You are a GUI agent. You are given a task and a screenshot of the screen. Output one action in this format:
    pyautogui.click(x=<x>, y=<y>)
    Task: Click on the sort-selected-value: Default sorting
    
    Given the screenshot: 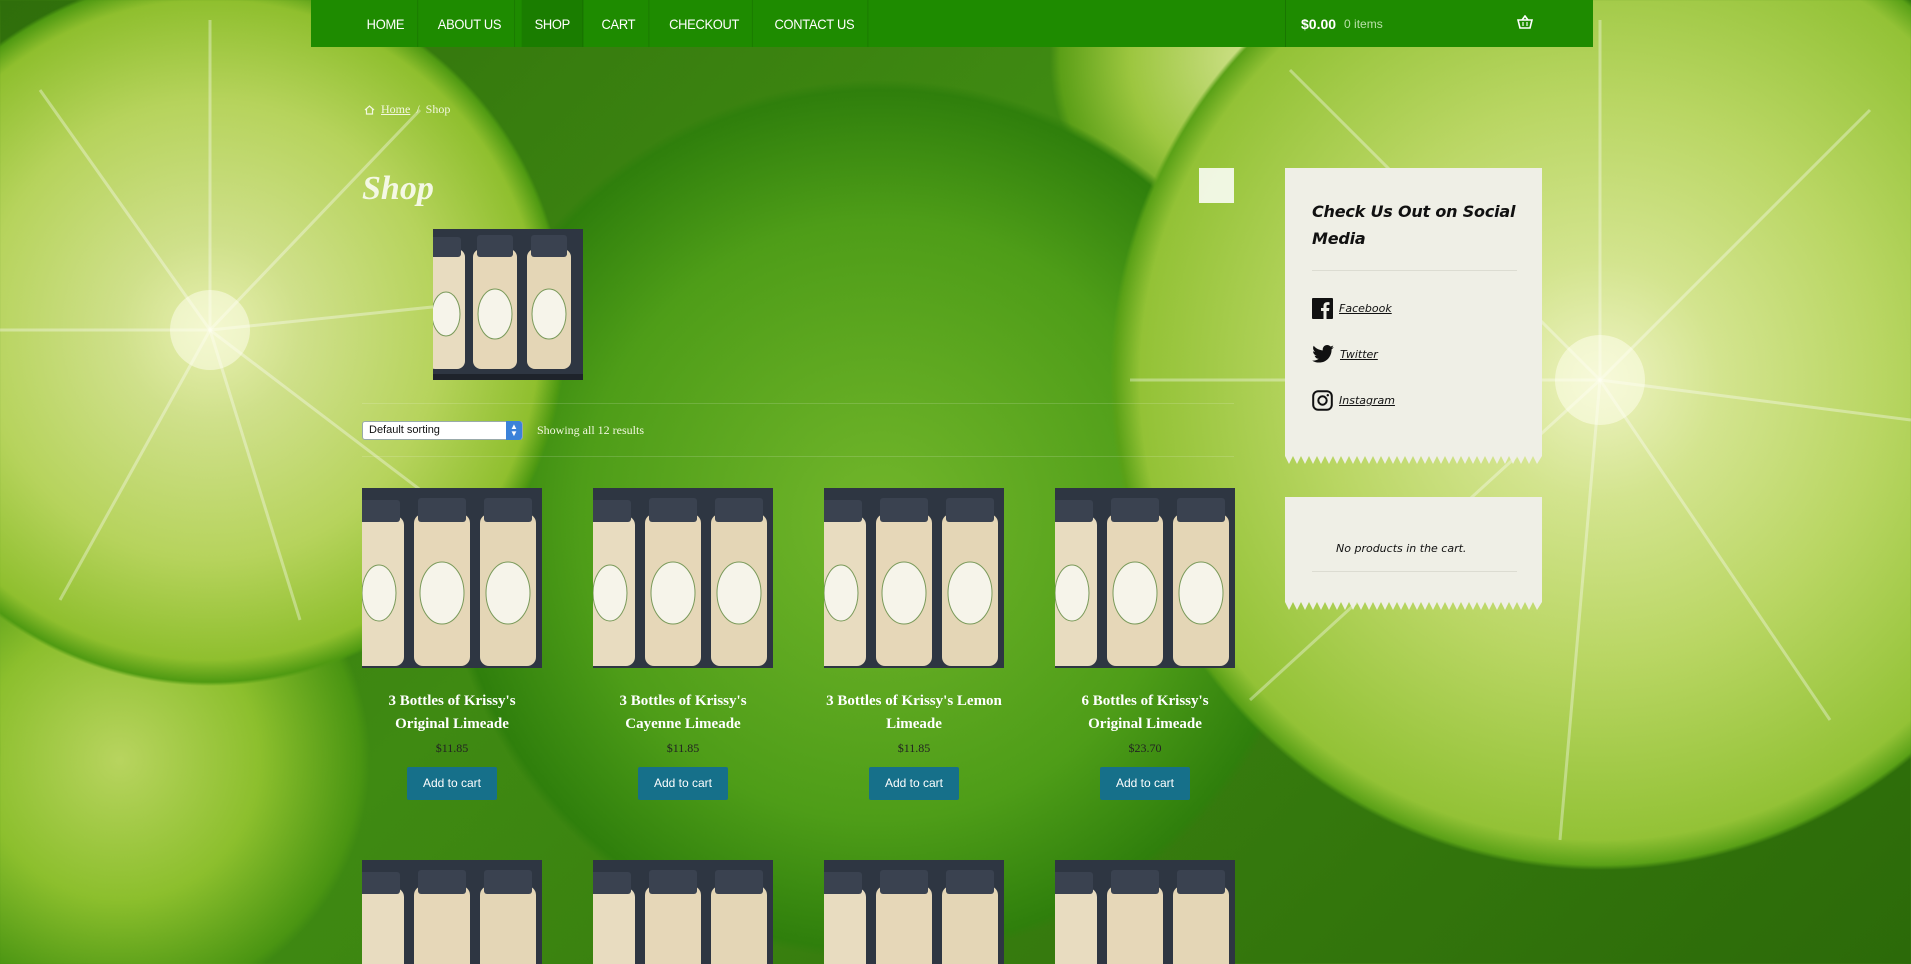 What is the action you would take?
    pyautogui.click(x=404, y=430)
    